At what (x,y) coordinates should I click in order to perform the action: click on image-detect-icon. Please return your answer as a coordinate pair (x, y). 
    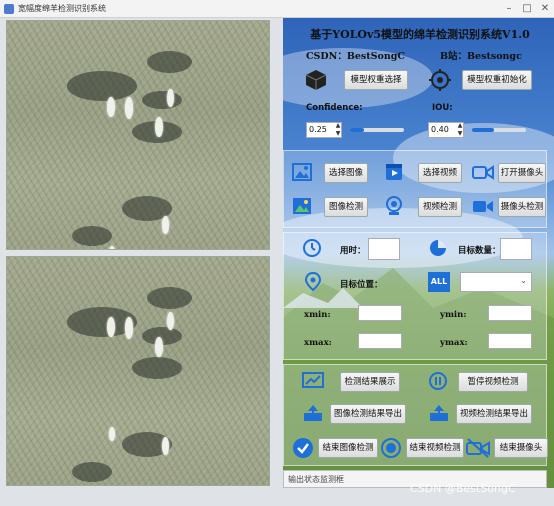
    Looking at the image, I should click on (302, 206).